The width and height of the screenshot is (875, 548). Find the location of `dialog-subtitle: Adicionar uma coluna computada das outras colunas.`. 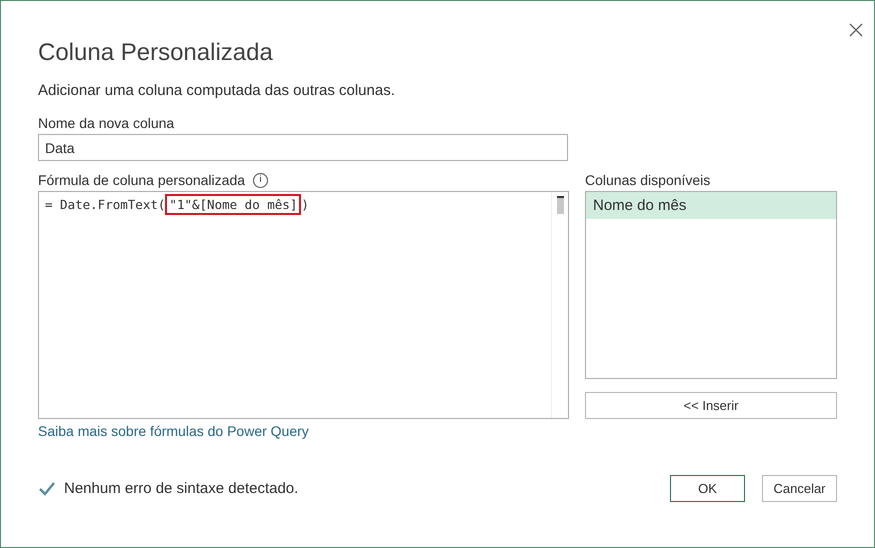

dialog-subtitle: Adicionar uma coluna computada das outras colunas. is located at coordinates (217, 90).